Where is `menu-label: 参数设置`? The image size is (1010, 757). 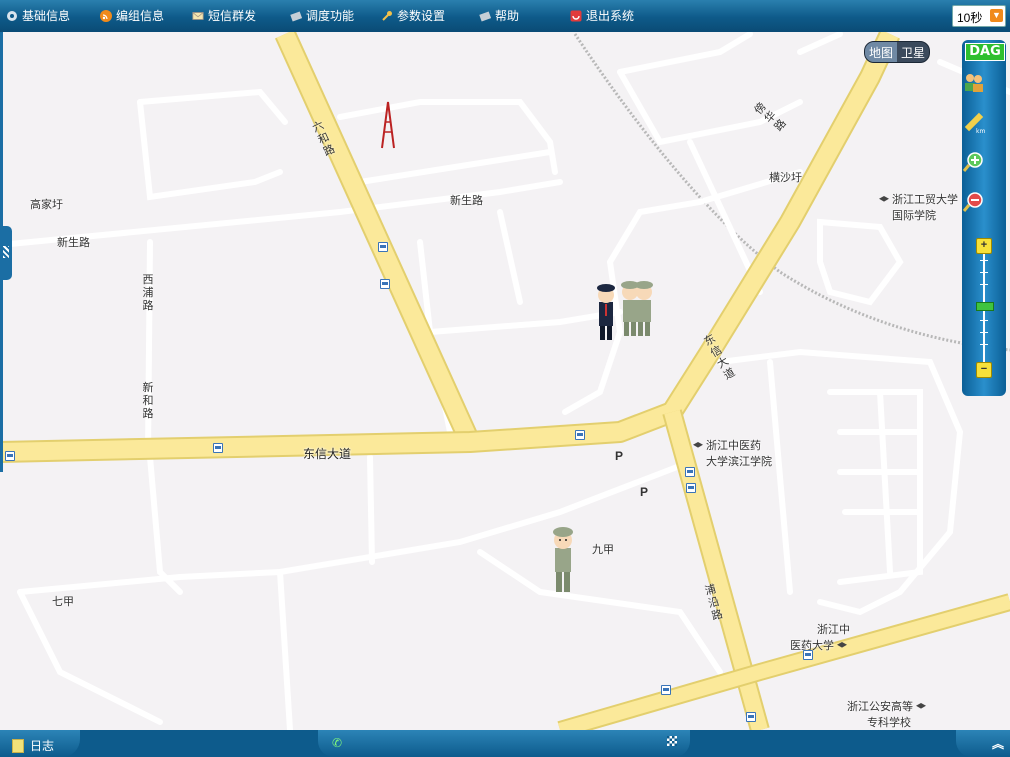 menu-label: 参数设置 is located at coordinates (421, 16).